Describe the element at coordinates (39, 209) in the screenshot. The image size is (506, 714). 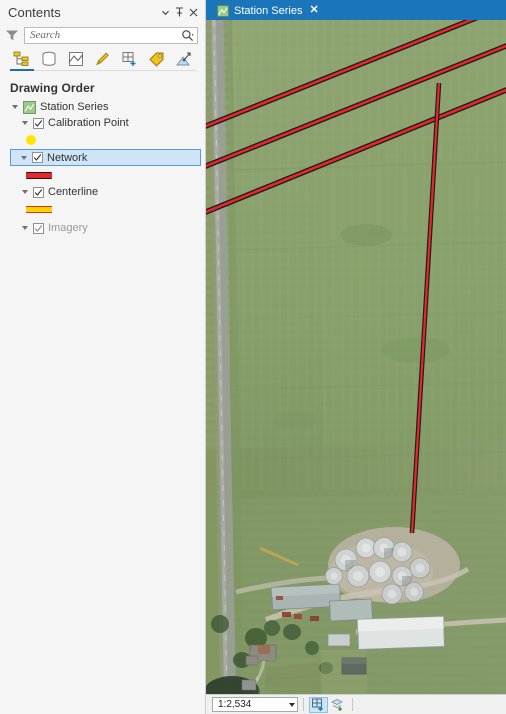
I see `yellow-red-line-symbol` at that location.